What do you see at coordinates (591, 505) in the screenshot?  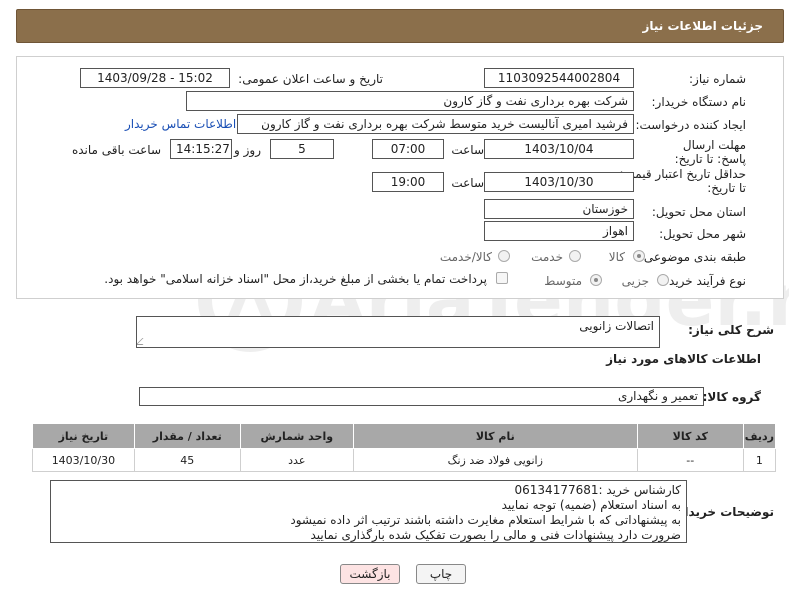 I see `notes-line: به اسناد استعلام (ضمیه) توجه نمایید` at bounding box center [591, 505].